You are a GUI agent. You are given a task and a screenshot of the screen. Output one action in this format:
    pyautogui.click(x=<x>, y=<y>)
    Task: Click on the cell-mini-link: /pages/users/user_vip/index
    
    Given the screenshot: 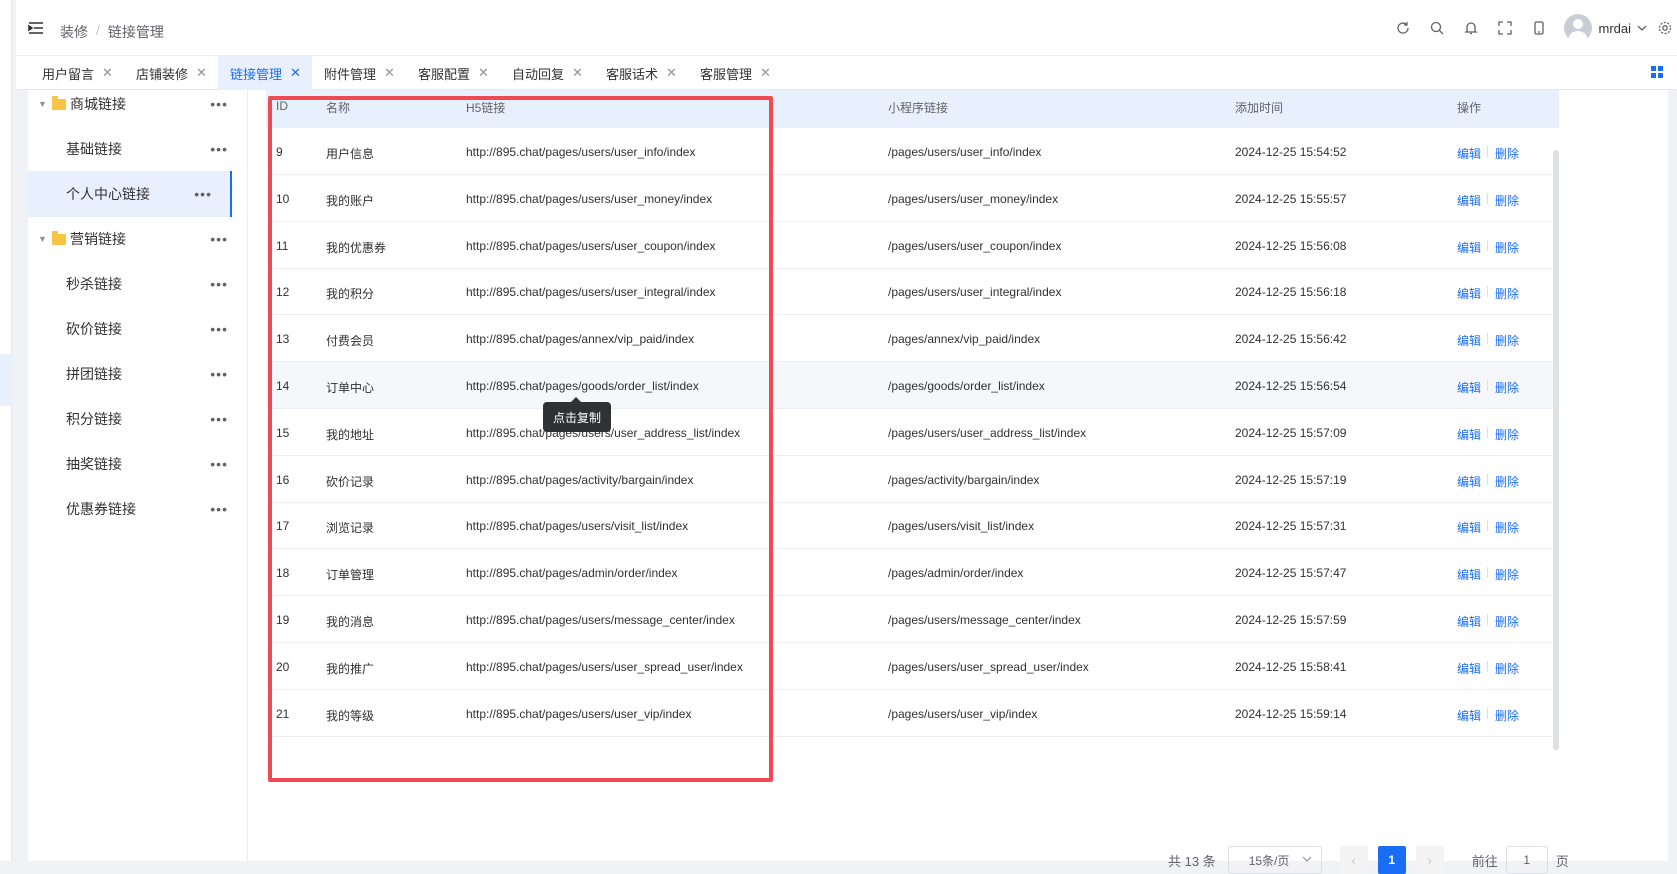 What is the action you would take?
    pyautogui.click(x=962, y=714)
    